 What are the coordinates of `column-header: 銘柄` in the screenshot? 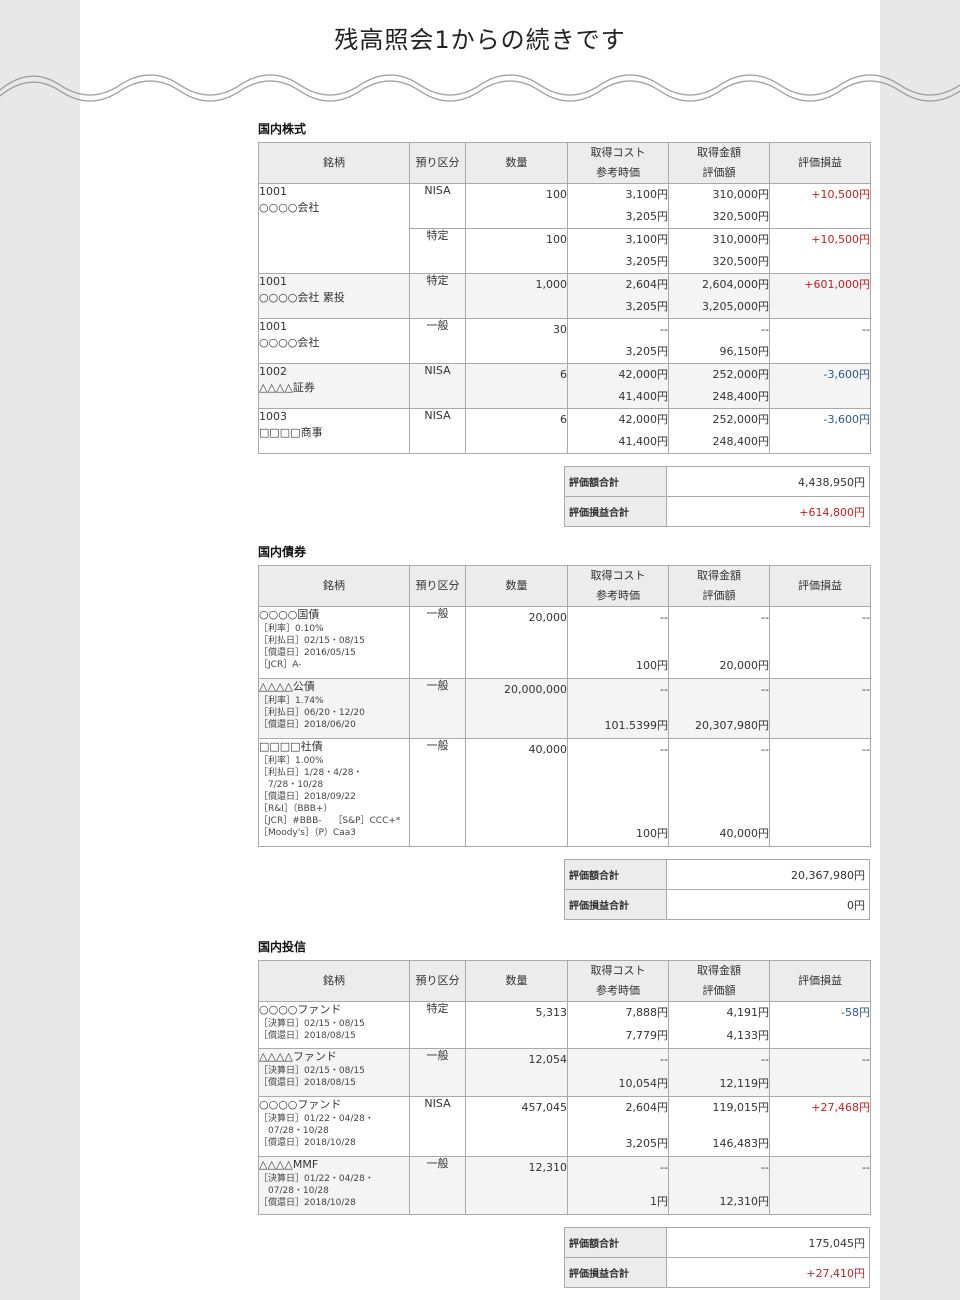 It's located at (334, 981).